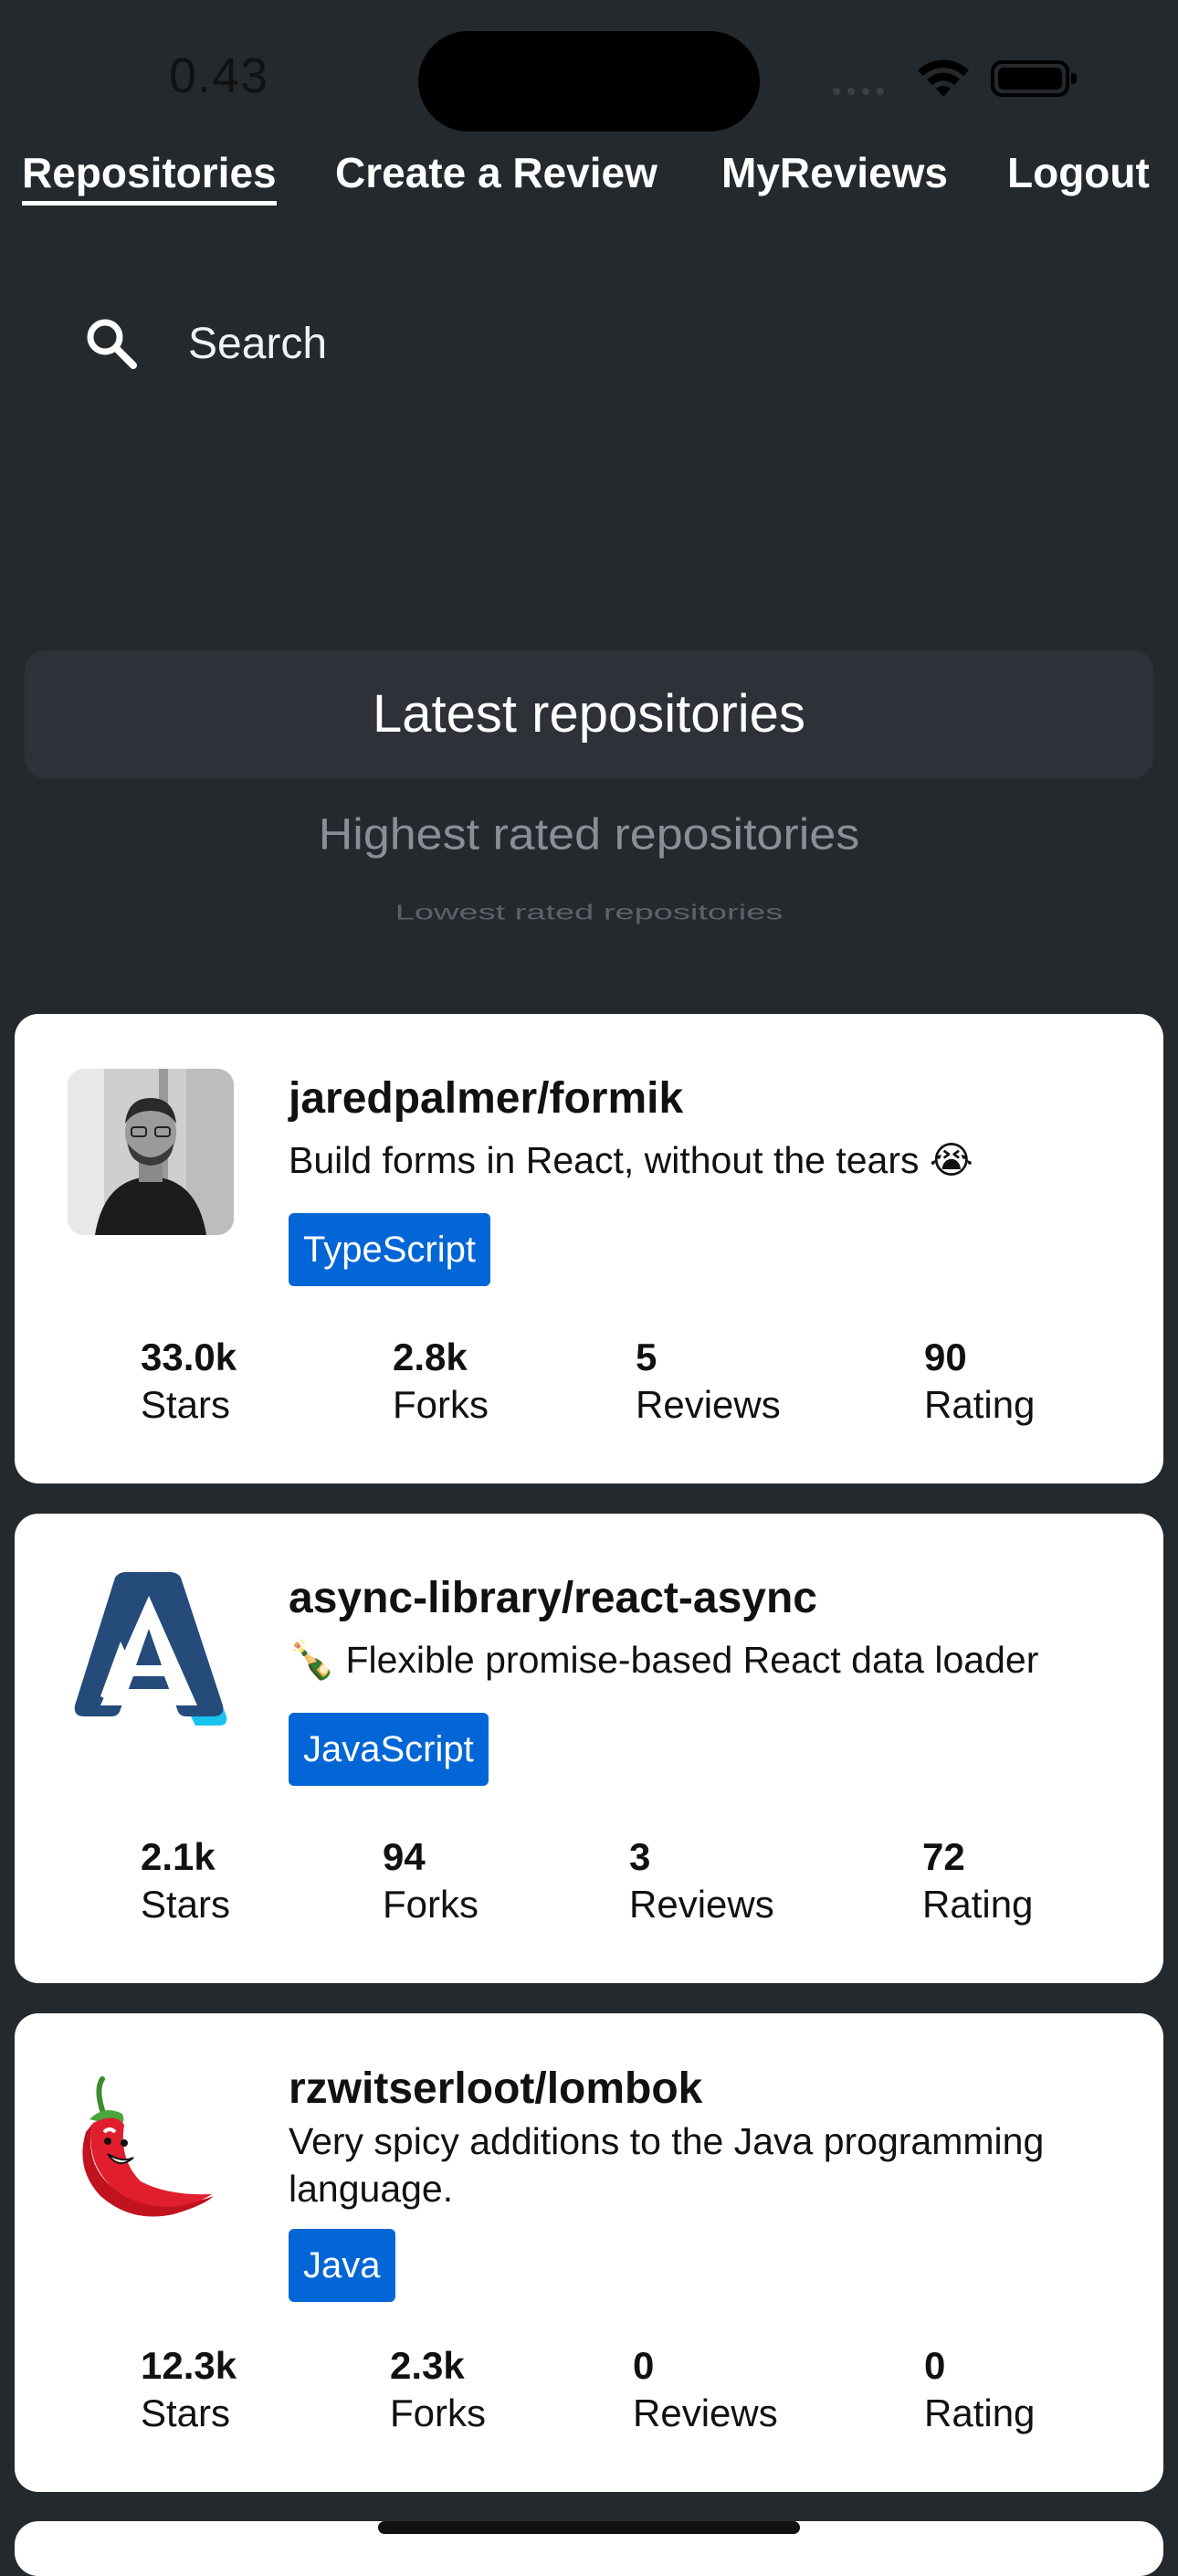 Image resolution: width=1178 pixels, height=2576 pixels. I want to click on language-badge: JavaScript, so click(389, 1750).